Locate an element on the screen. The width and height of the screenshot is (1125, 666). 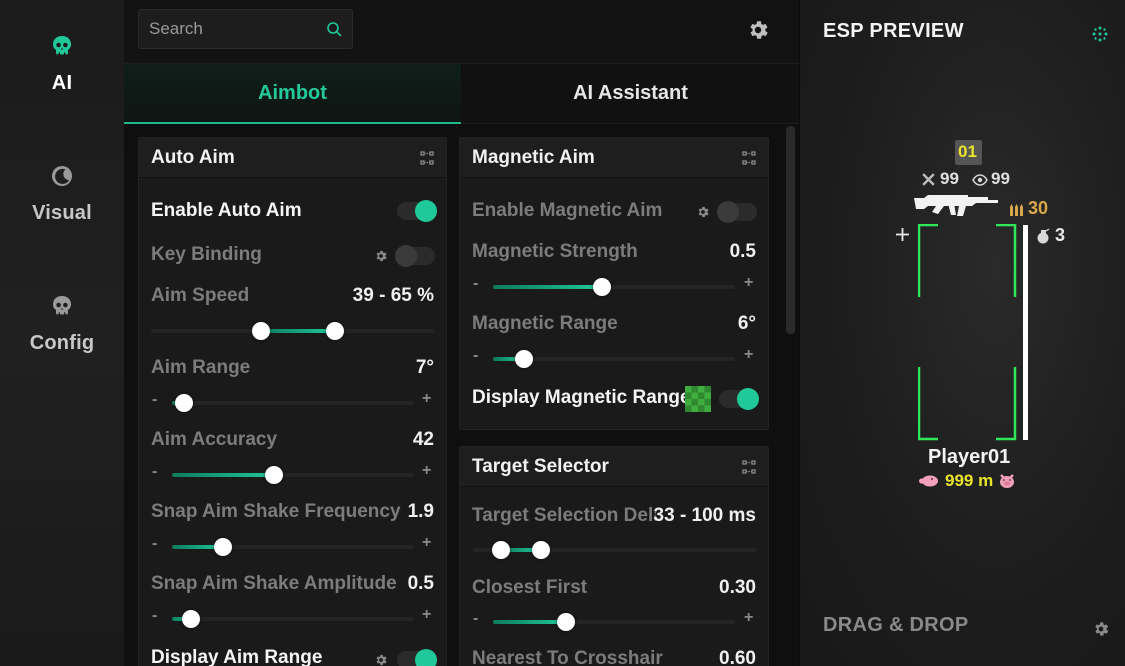
search-input is located at coordinates (234, 29).